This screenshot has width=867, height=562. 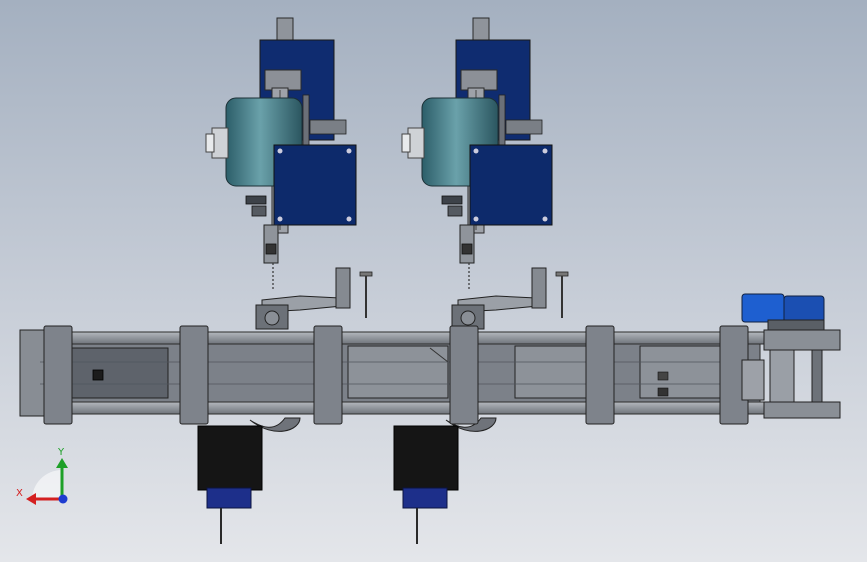 What do you see at coordinates (120, 373) in the screenshot?
I see `control-cabinet` at bounding box center [120, 373].